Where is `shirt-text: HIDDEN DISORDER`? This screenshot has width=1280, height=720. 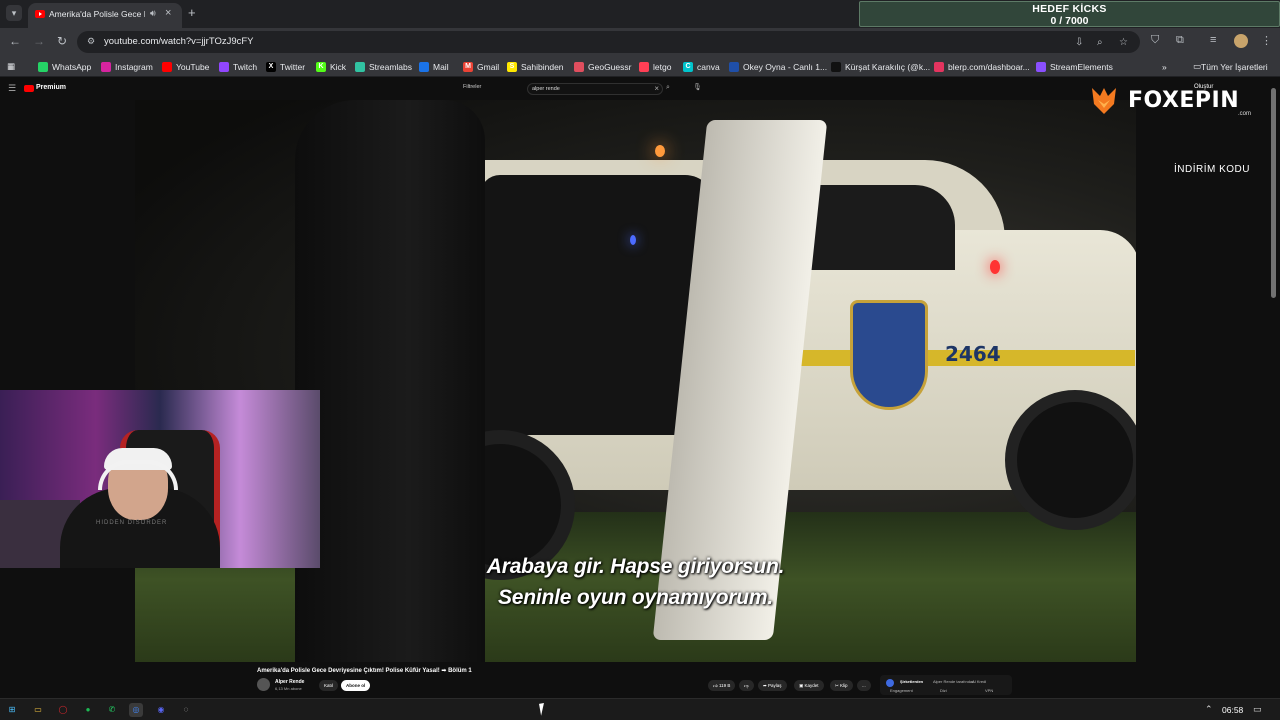 shirt-text: HIDDEN DISORDER is located at coordinates (132, 523).